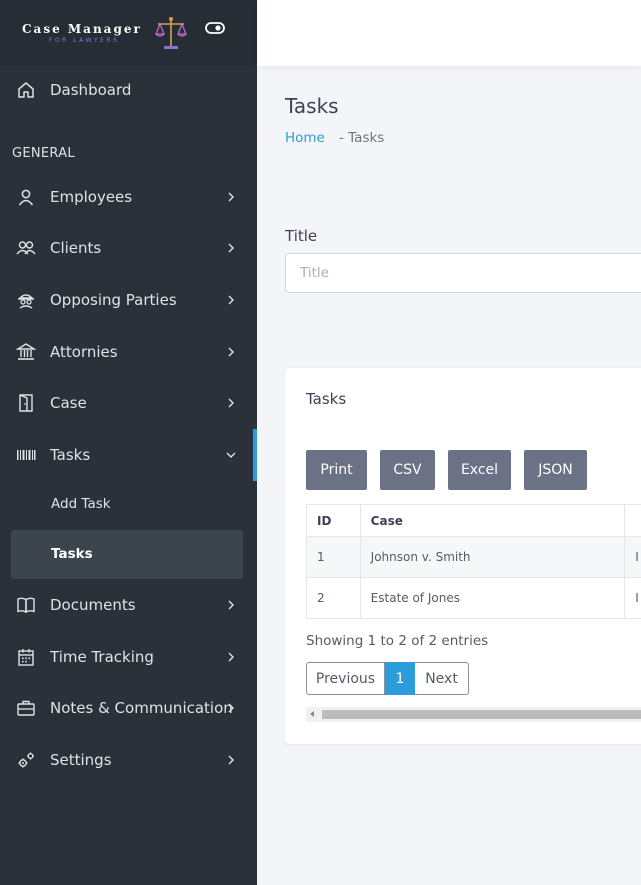 This screenshot has height=885, width=641. Describe the element at coordinates (82, 29) in the screenshot. I see `brand-title: Case Manager` at that location.